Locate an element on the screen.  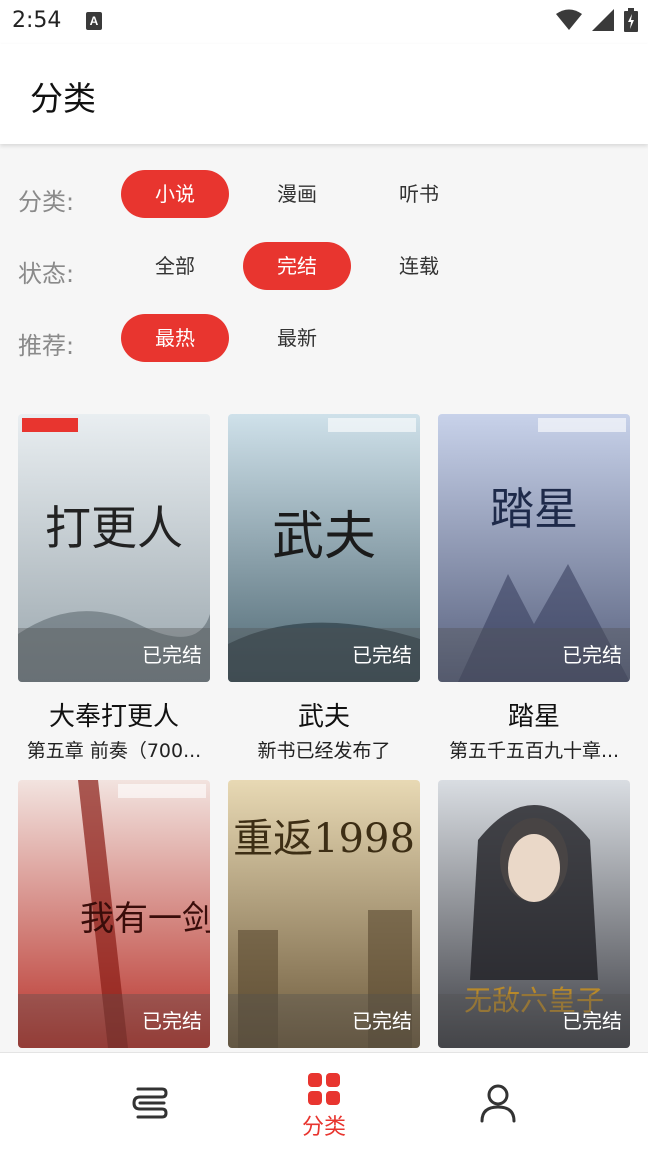
chip-hottest: 最热 is located at coordinates (175, 338).